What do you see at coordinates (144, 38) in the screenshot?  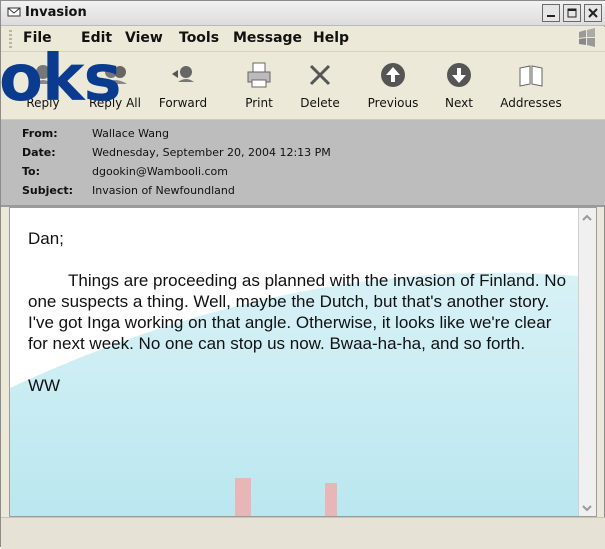 I see `menu-view: View` at bounding box center [144, 38].